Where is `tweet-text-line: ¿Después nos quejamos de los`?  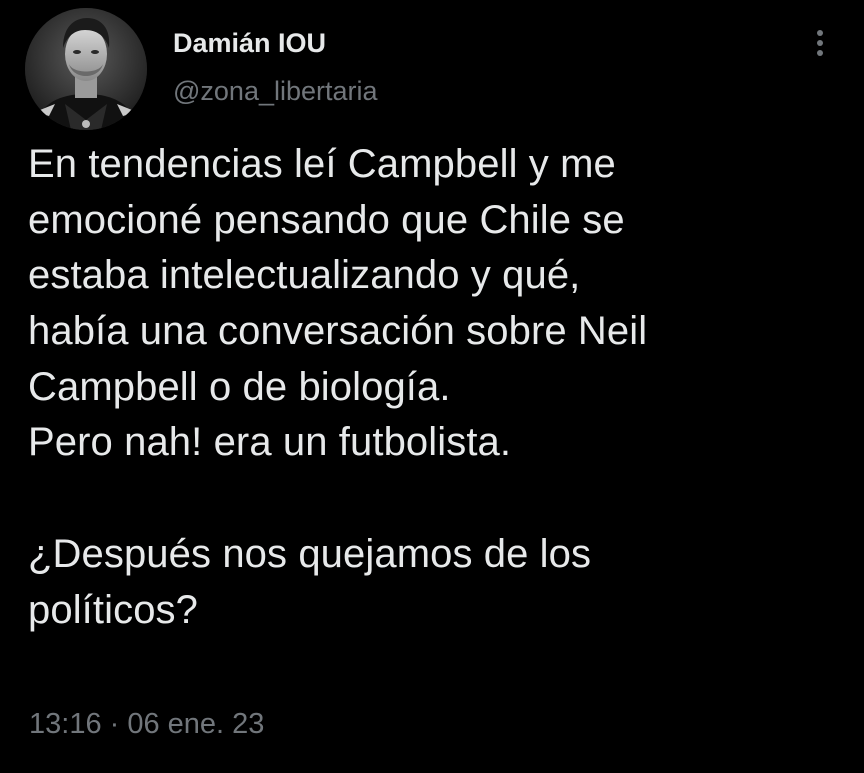 tweet-text-line: ¿Después nos quejamos de los is located at coordinates (310, 553).